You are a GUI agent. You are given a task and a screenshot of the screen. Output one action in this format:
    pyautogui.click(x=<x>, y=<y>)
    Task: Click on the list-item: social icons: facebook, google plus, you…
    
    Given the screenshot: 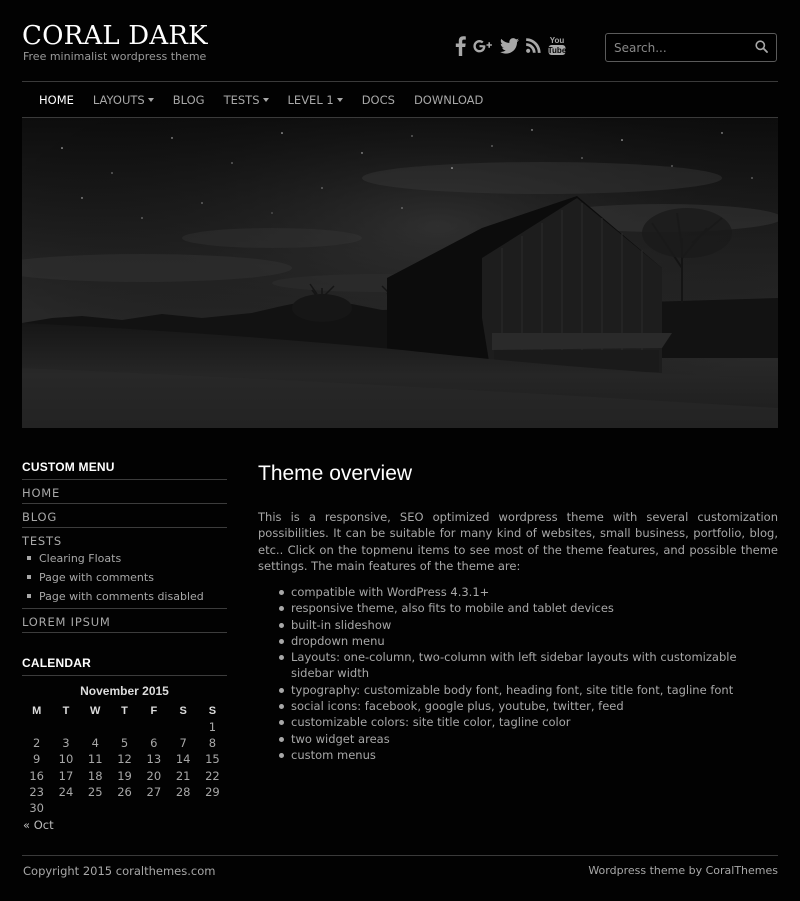 What is the action you would take?
    pyautogui.click(x=528, y=706)
    